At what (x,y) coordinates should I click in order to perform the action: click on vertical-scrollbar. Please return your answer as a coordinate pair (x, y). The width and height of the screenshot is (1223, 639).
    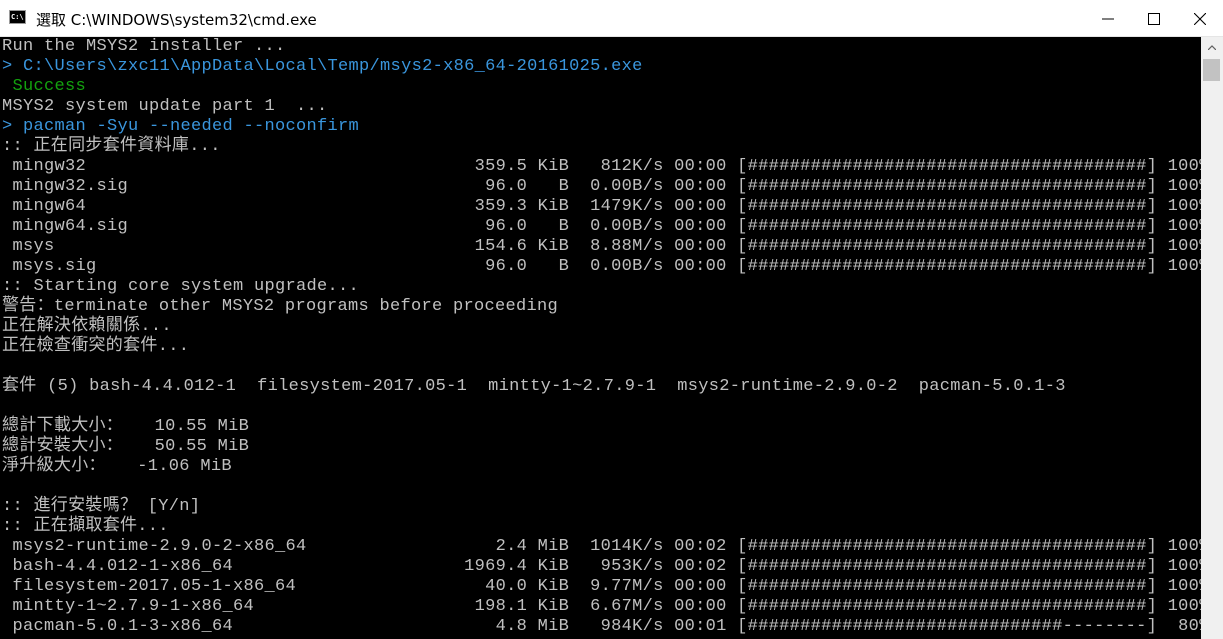
    Looking at the image, I should click on (1212, 338).